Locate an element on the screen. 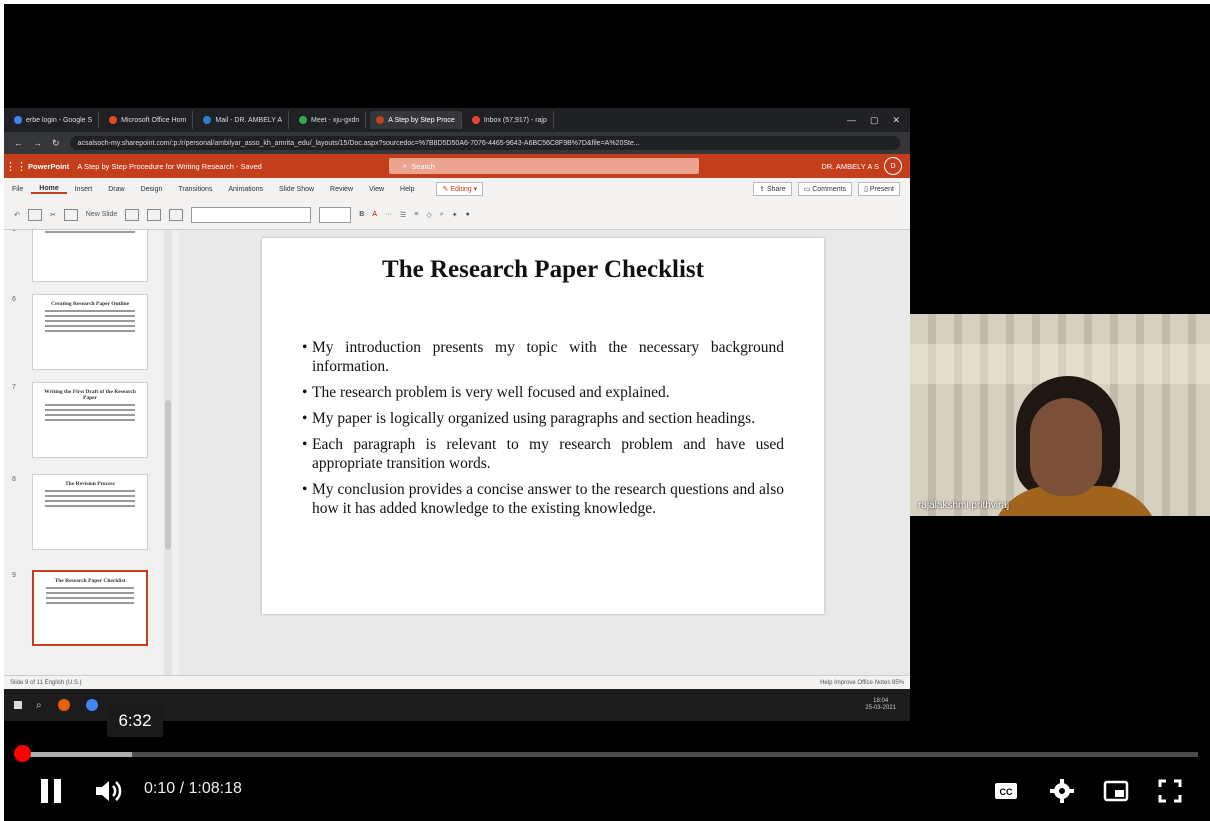  slide-thumbnail-selected: The Research Paper Checklist is located at coordinates (90, 608).